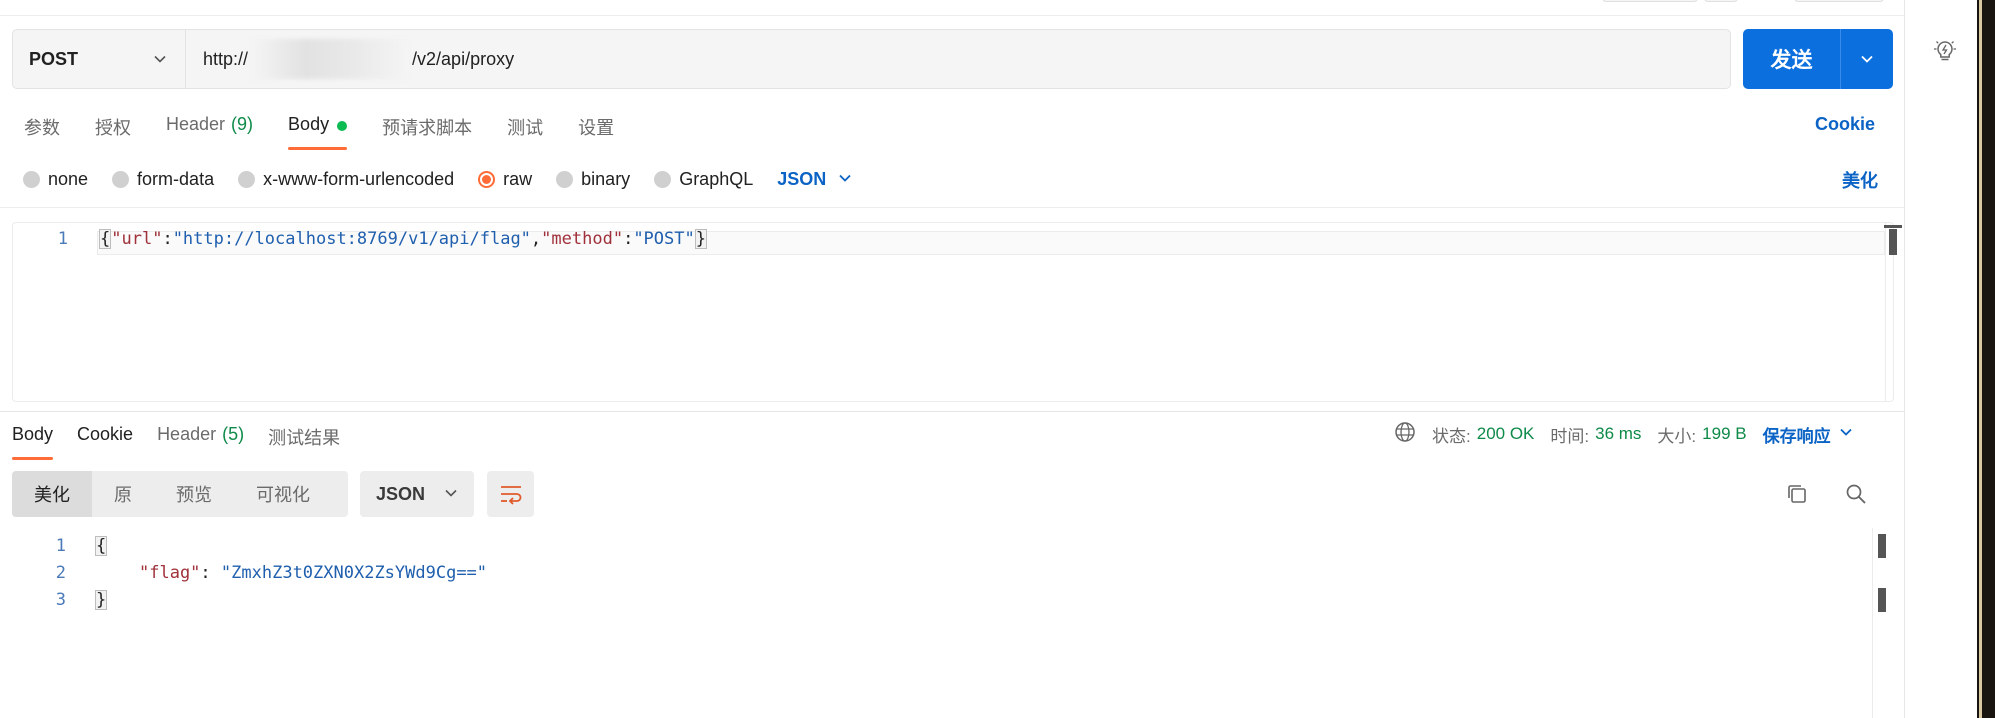 The height and width of the screenshot is (718, 1995). Describe the element at coordinates (1792, 59) in the screenshot. I see `send-label: 发送` at that location.